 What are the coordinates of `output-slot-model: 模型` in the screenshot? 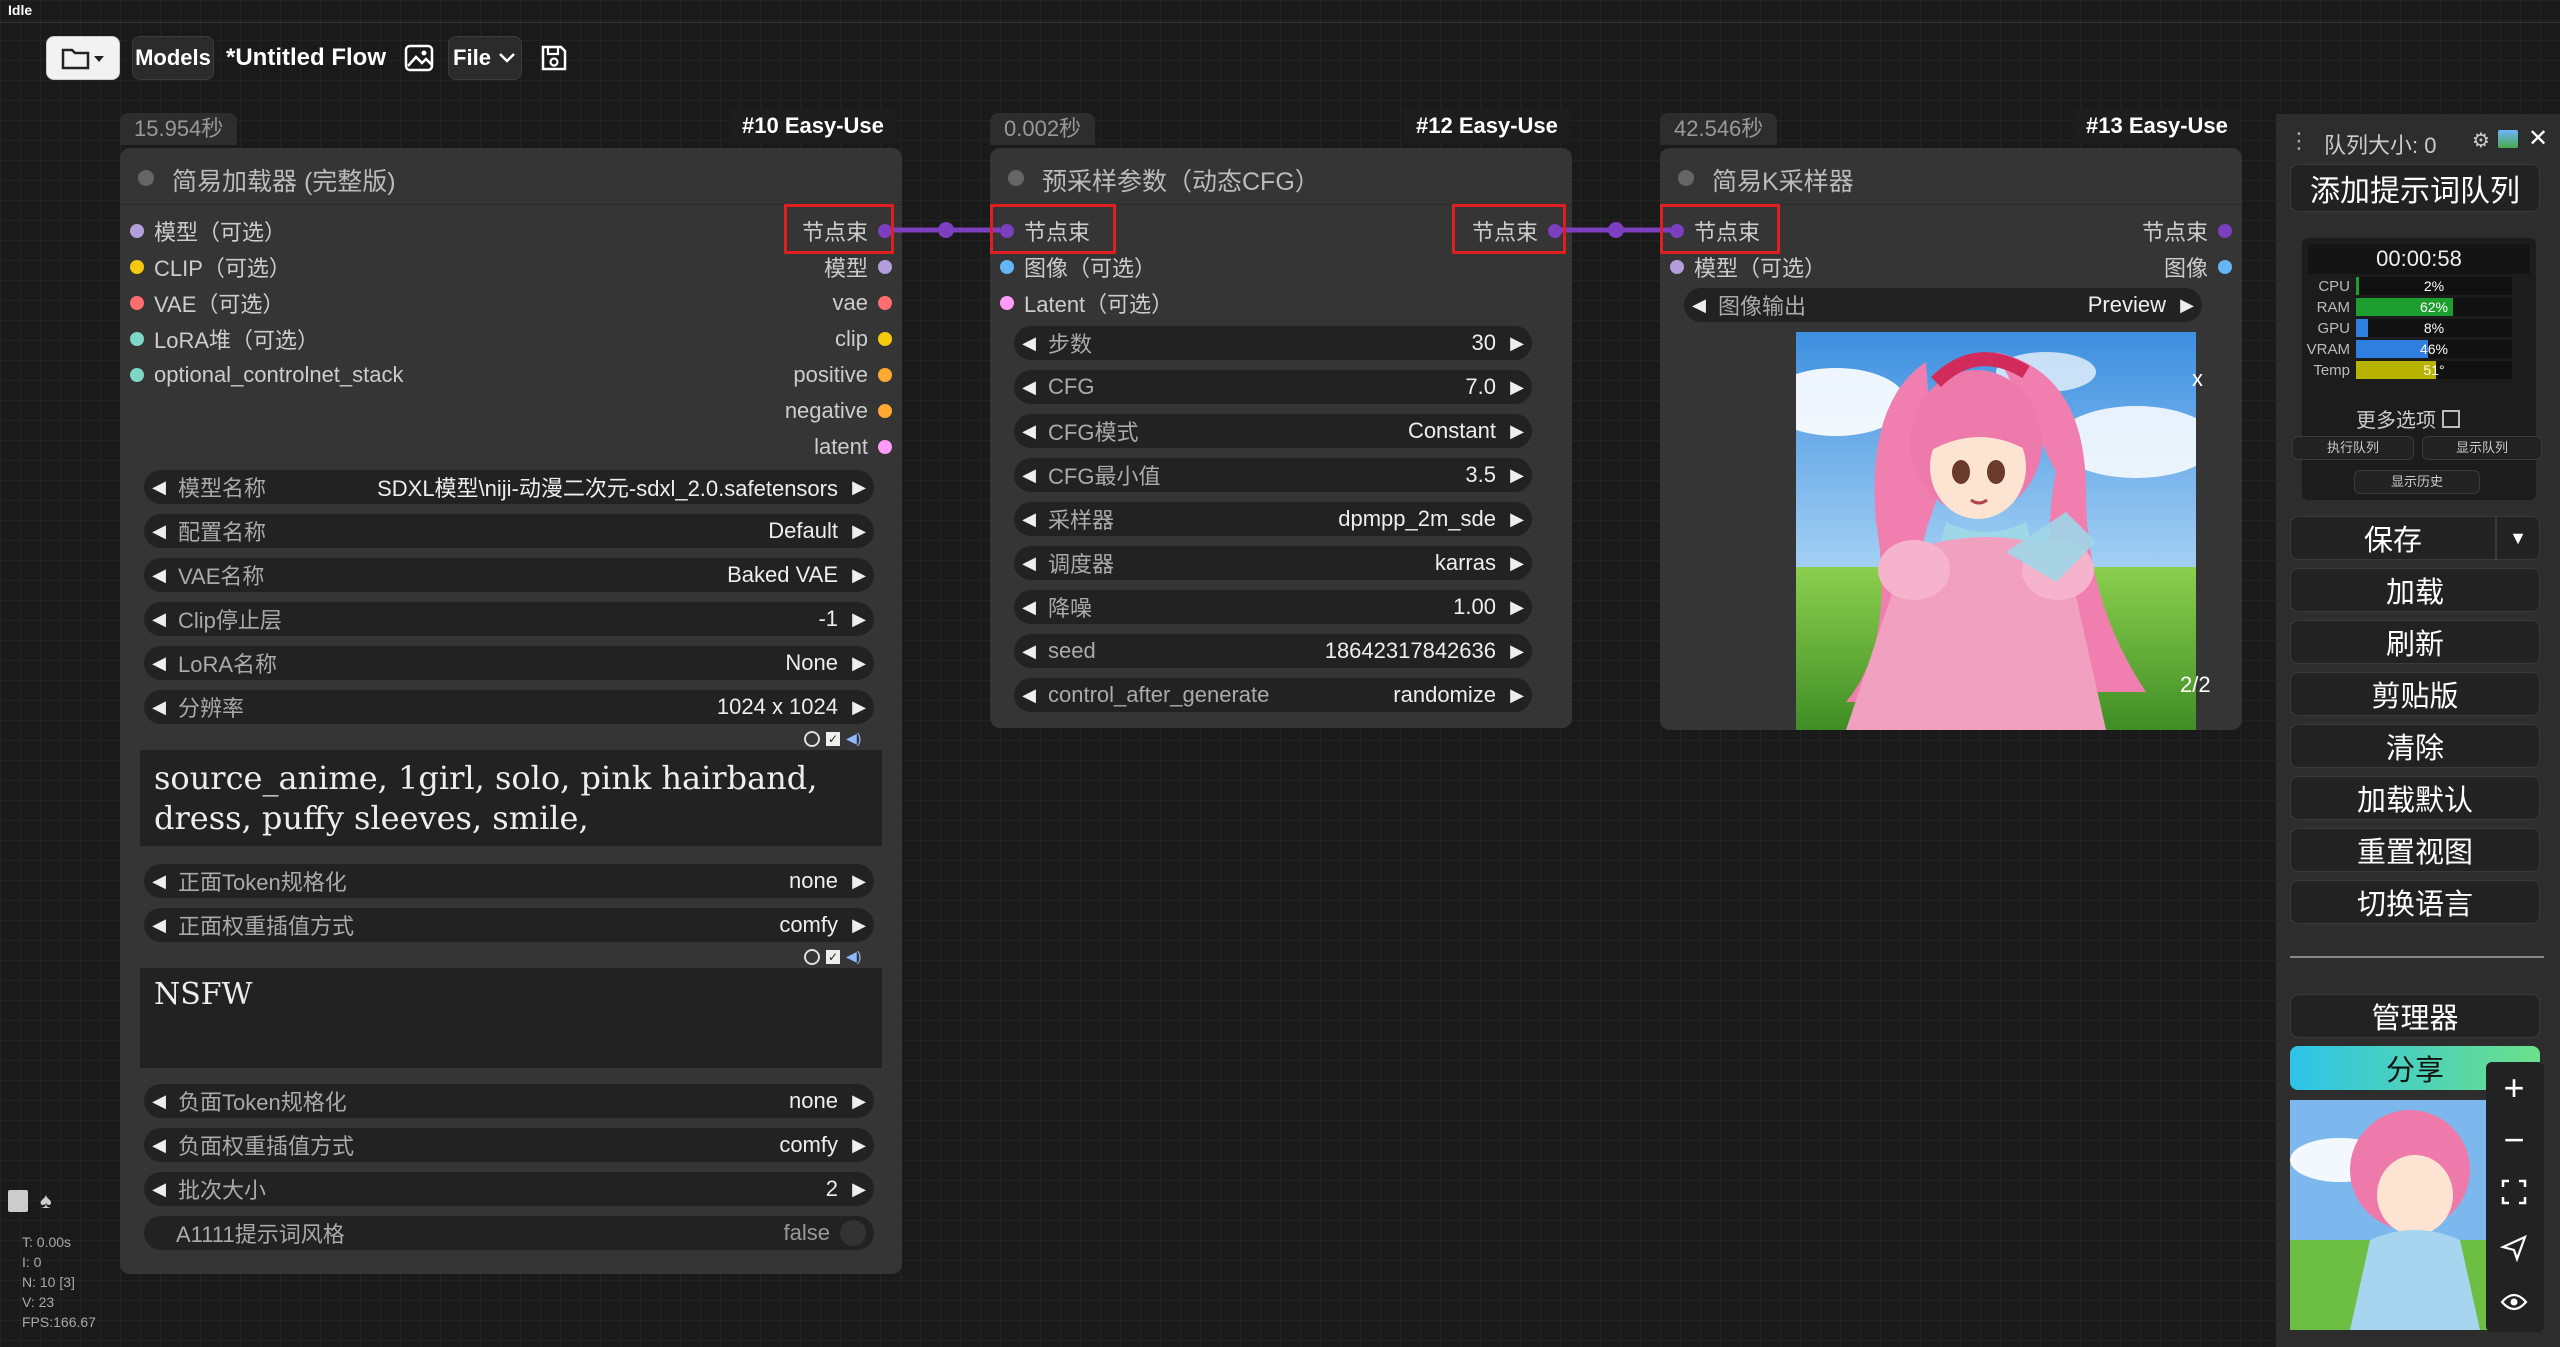 It's located at (858, 267).